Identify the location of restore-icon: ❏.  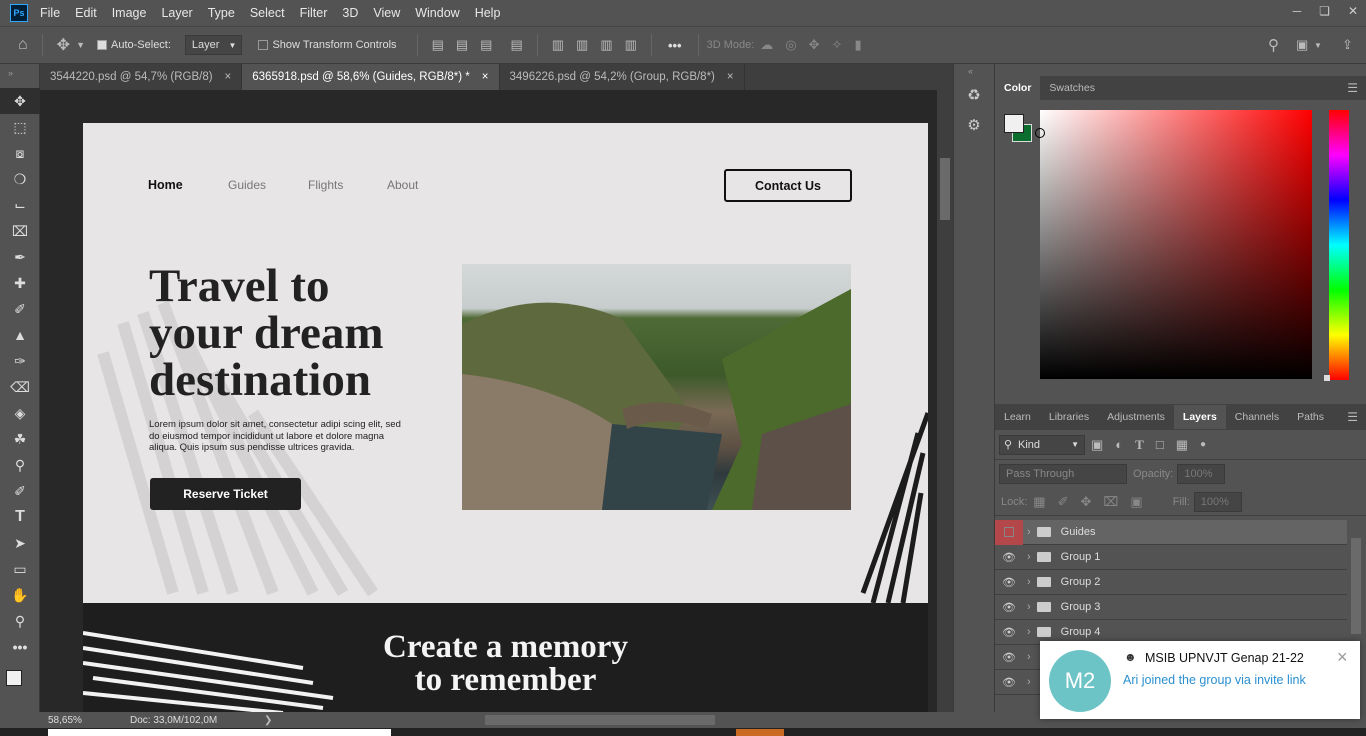
(1324, 11).